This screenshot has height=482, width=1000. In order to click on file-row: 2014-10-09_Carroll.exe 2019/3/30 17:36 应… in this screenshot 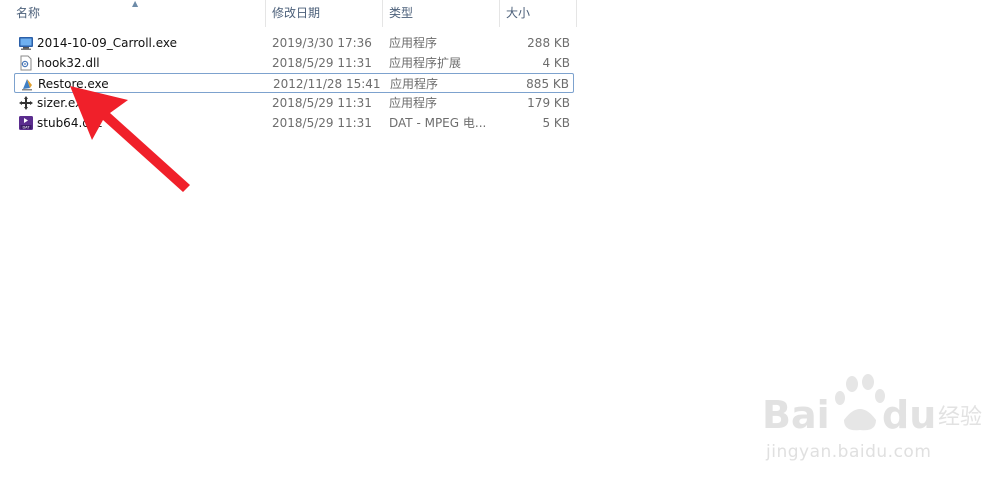, I will do `click(294, 43)`.